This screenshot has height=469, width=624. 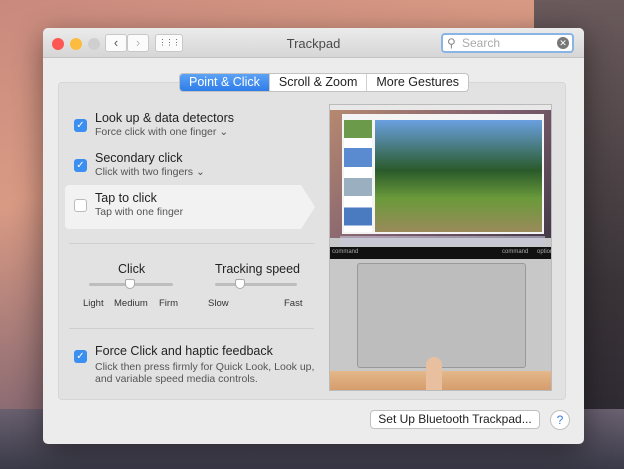 What do you see at coordinates (560, 420) in the screenshot?
I see `help-button: ?` at bounding box center [560, 420].